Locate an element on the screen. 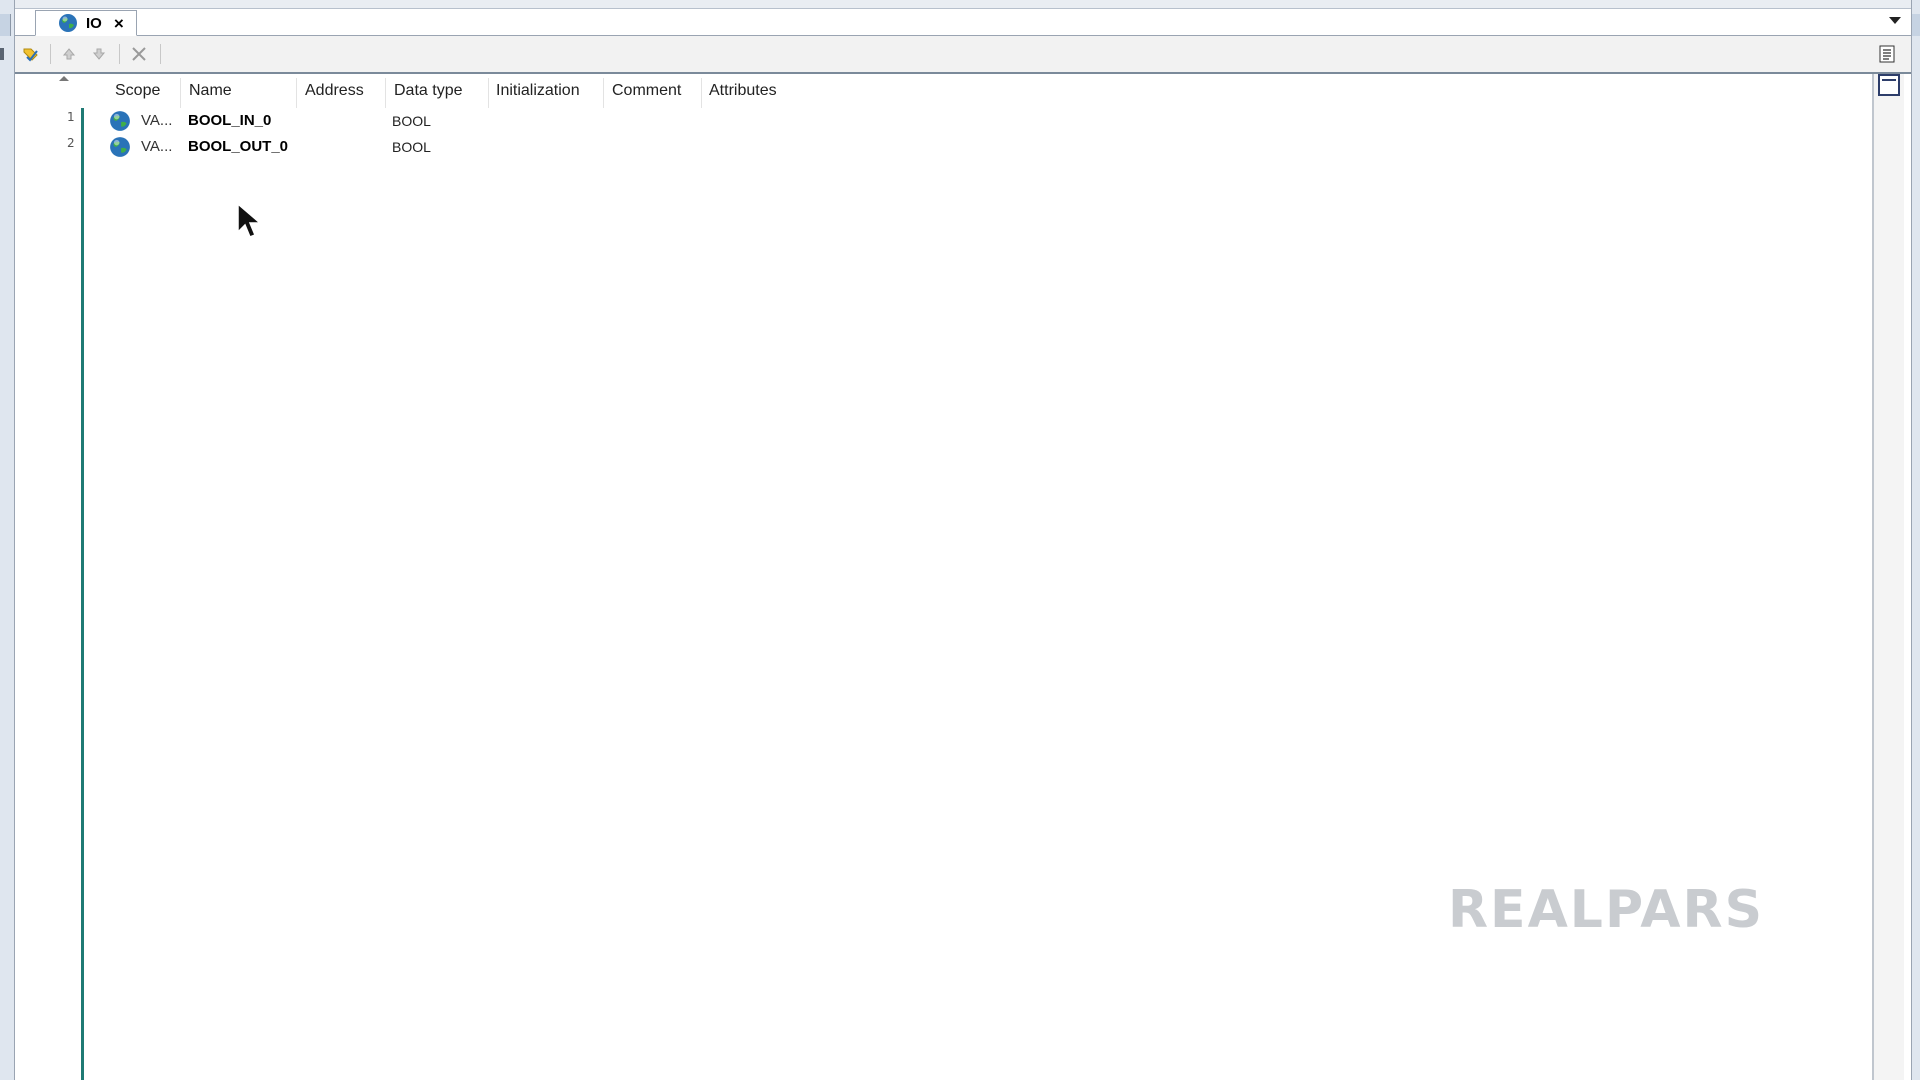 The width and height of the screenshot is (1920, 1080). delete-button is located at coordinates (139, 54).